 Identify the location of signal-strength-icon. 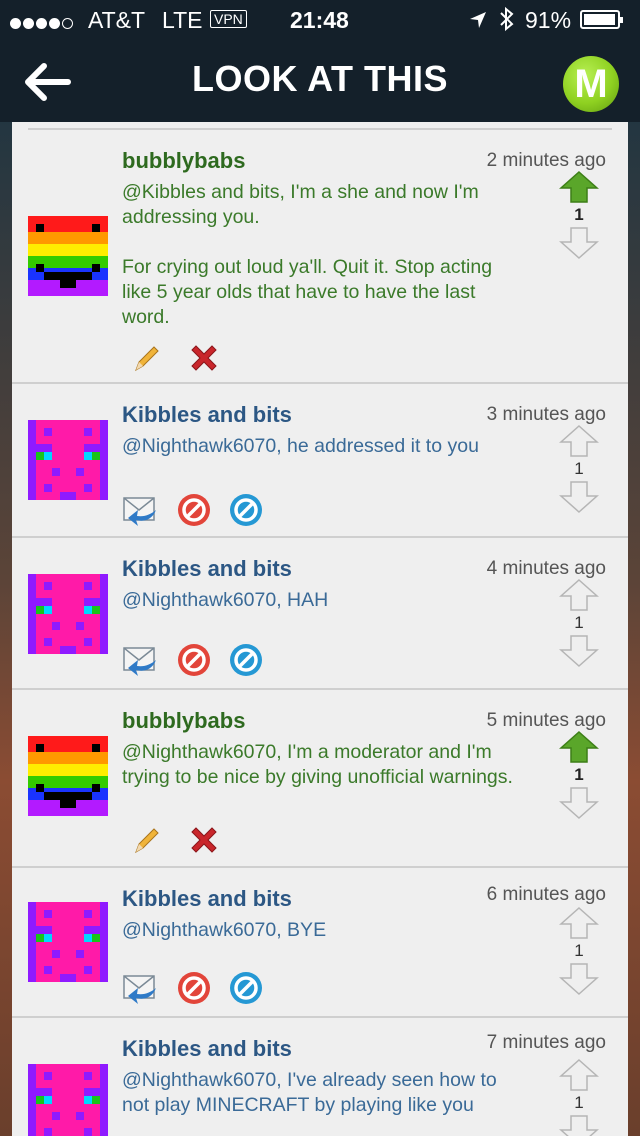
(42, 21).